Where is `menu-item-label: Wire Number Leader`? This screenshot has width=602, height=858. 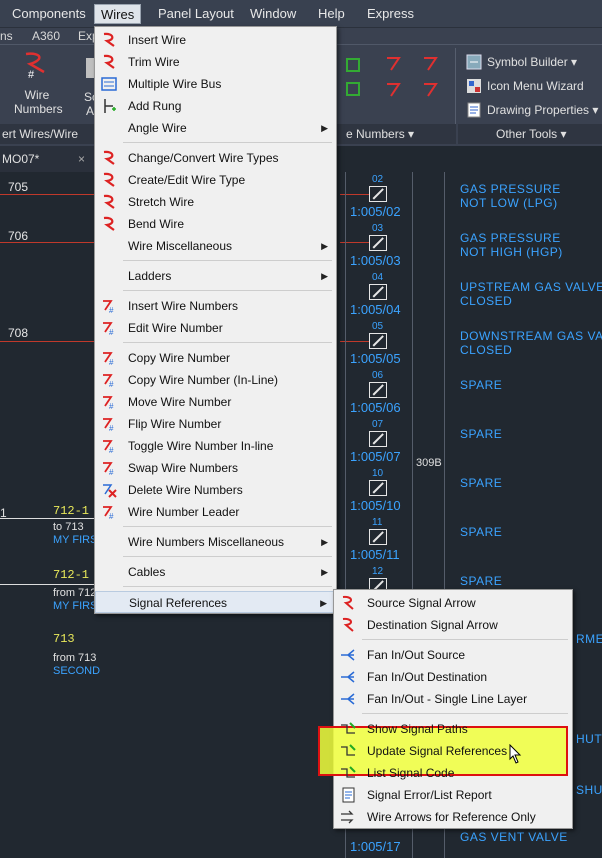
menu-item-label: Wire Number Leader is located at coordinates (184, 512).